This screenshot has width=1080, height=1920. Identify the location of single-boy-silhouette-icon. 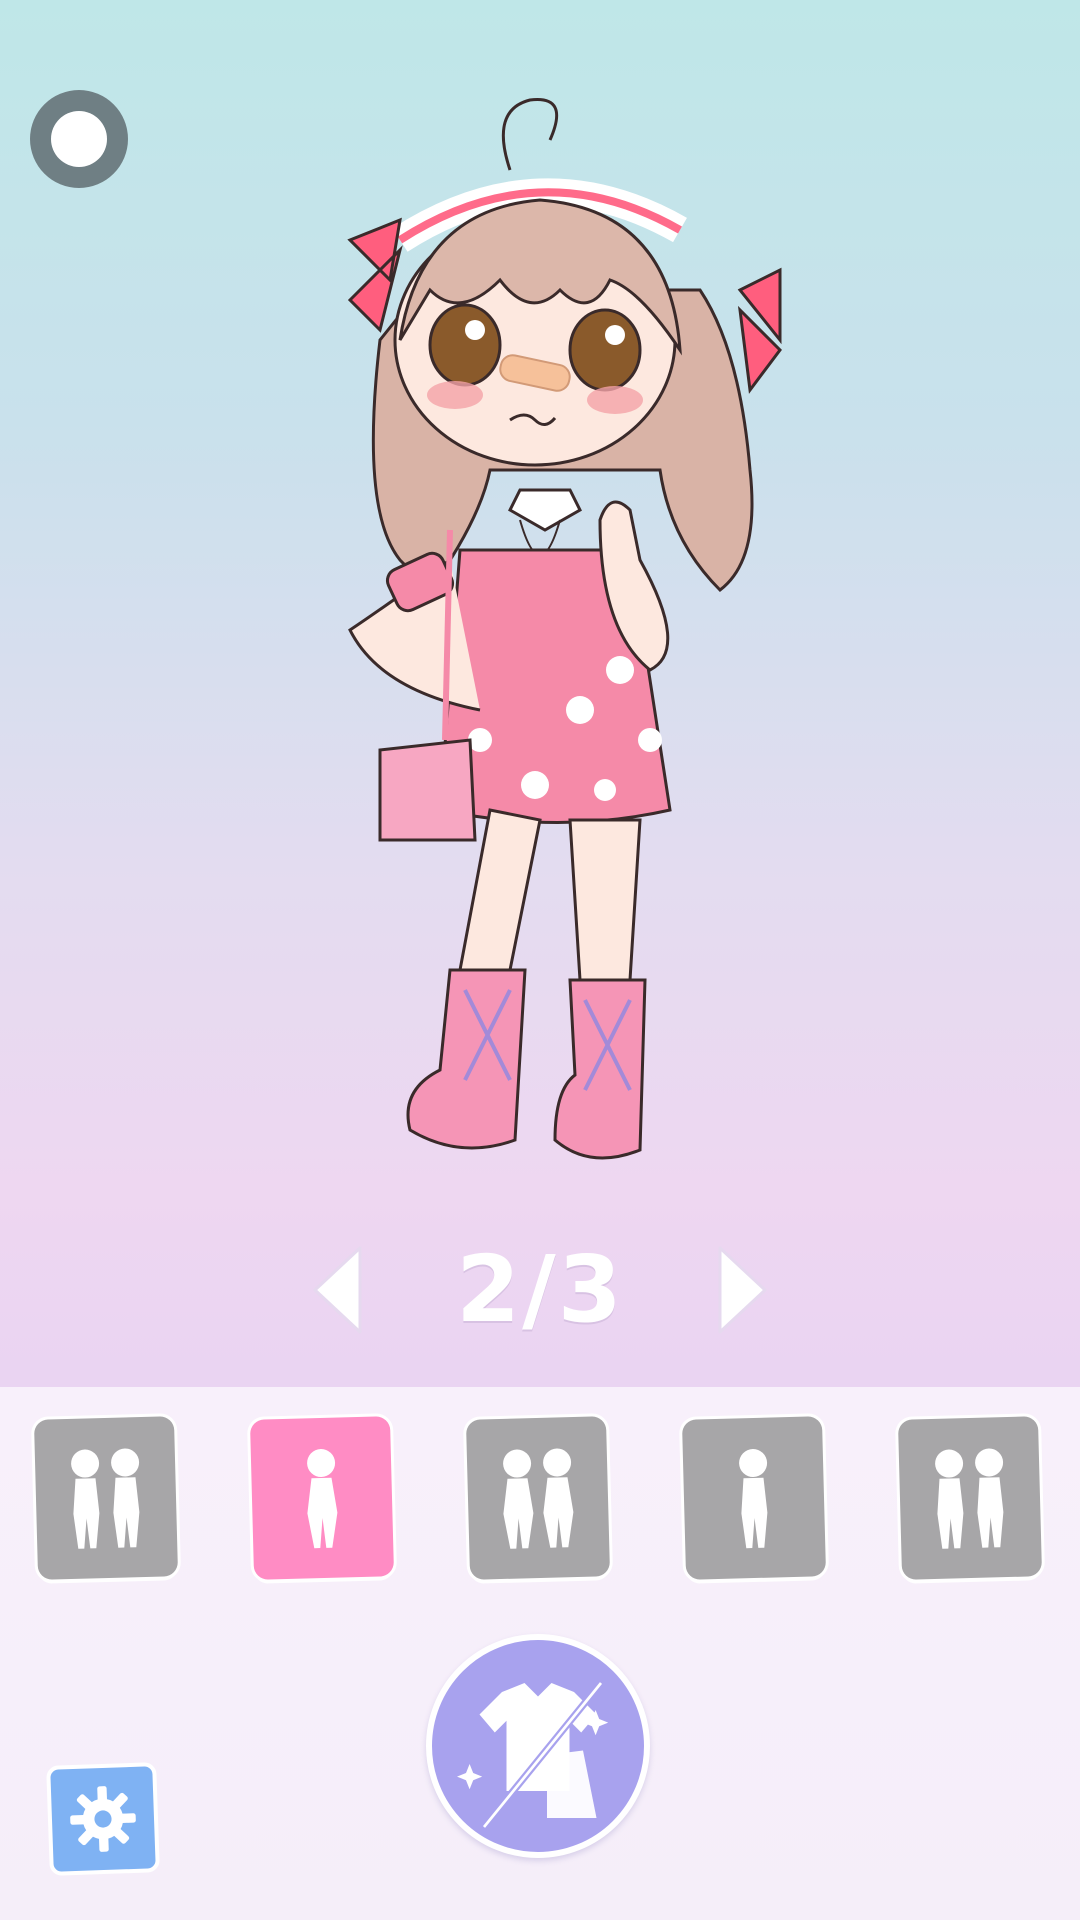
(753, 1499).